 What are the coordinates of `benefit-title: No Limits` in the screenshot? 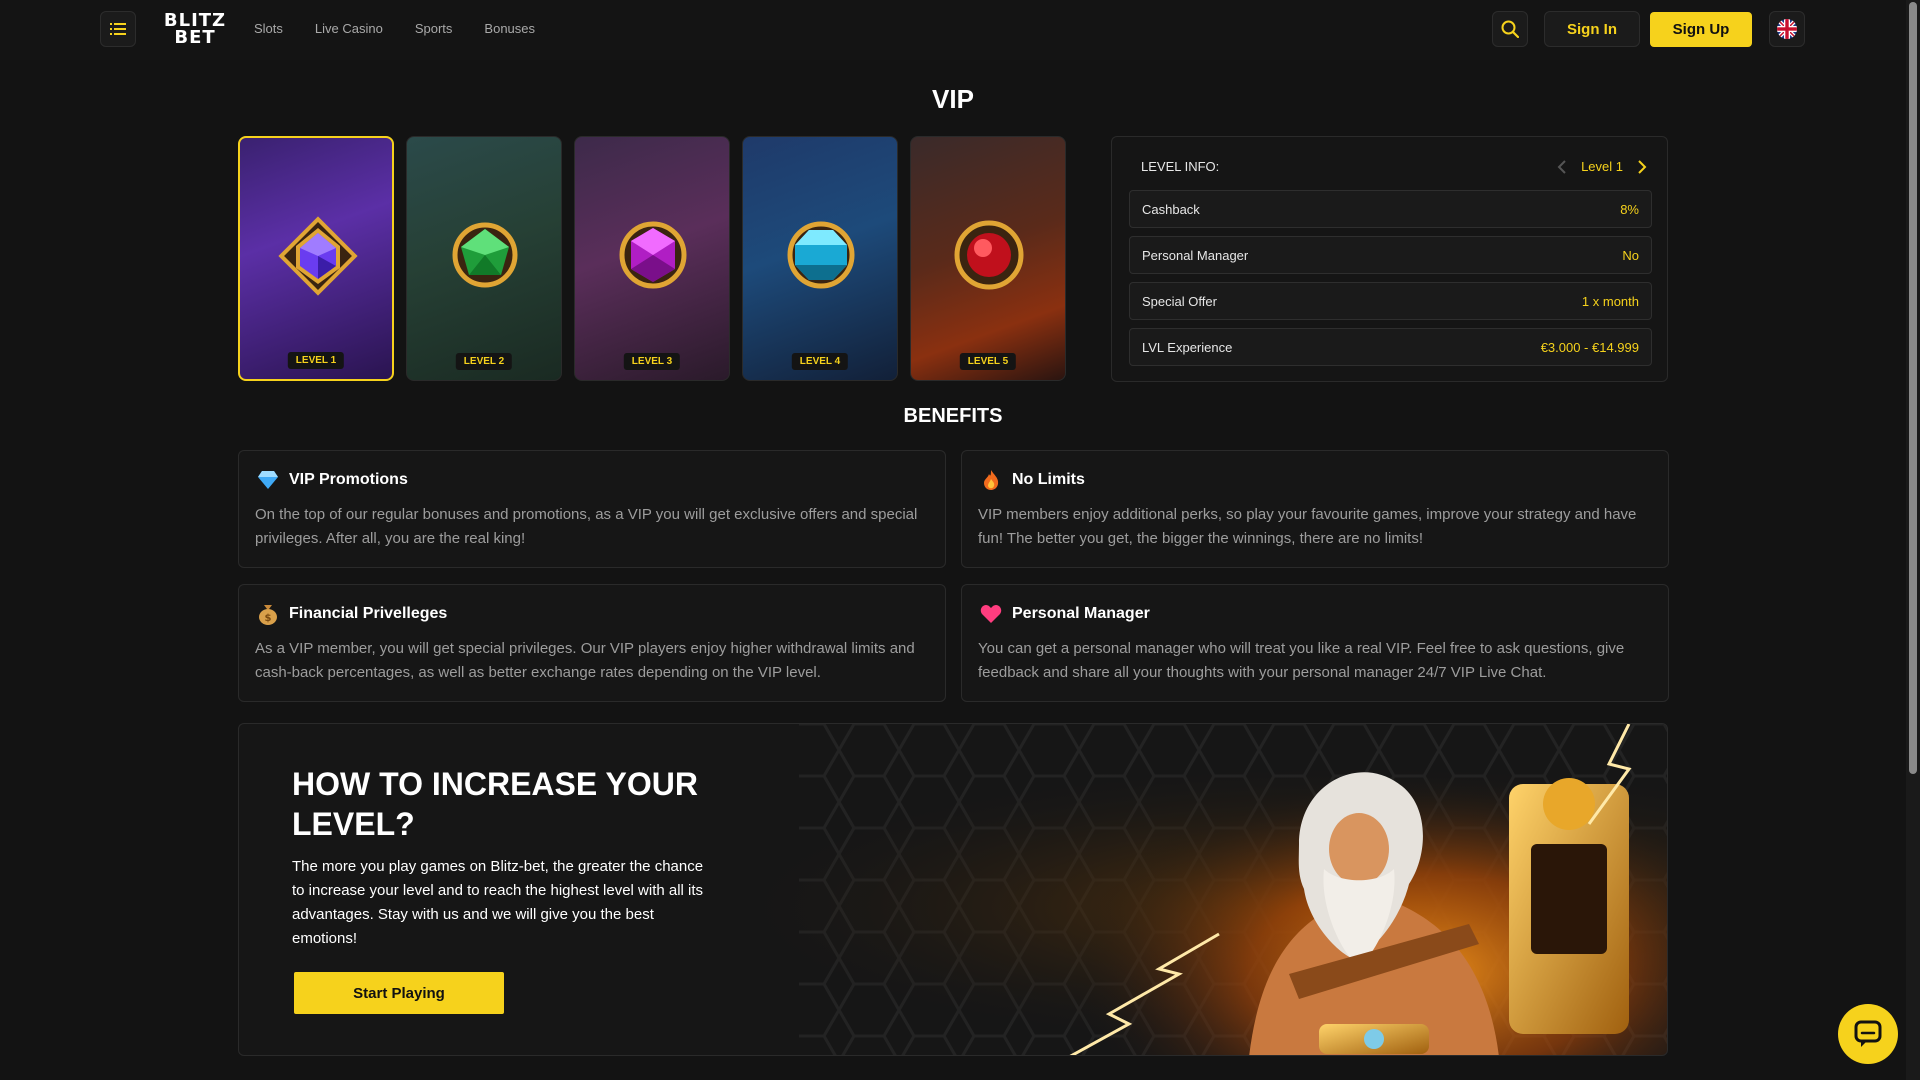 It's located at (1048, 479).